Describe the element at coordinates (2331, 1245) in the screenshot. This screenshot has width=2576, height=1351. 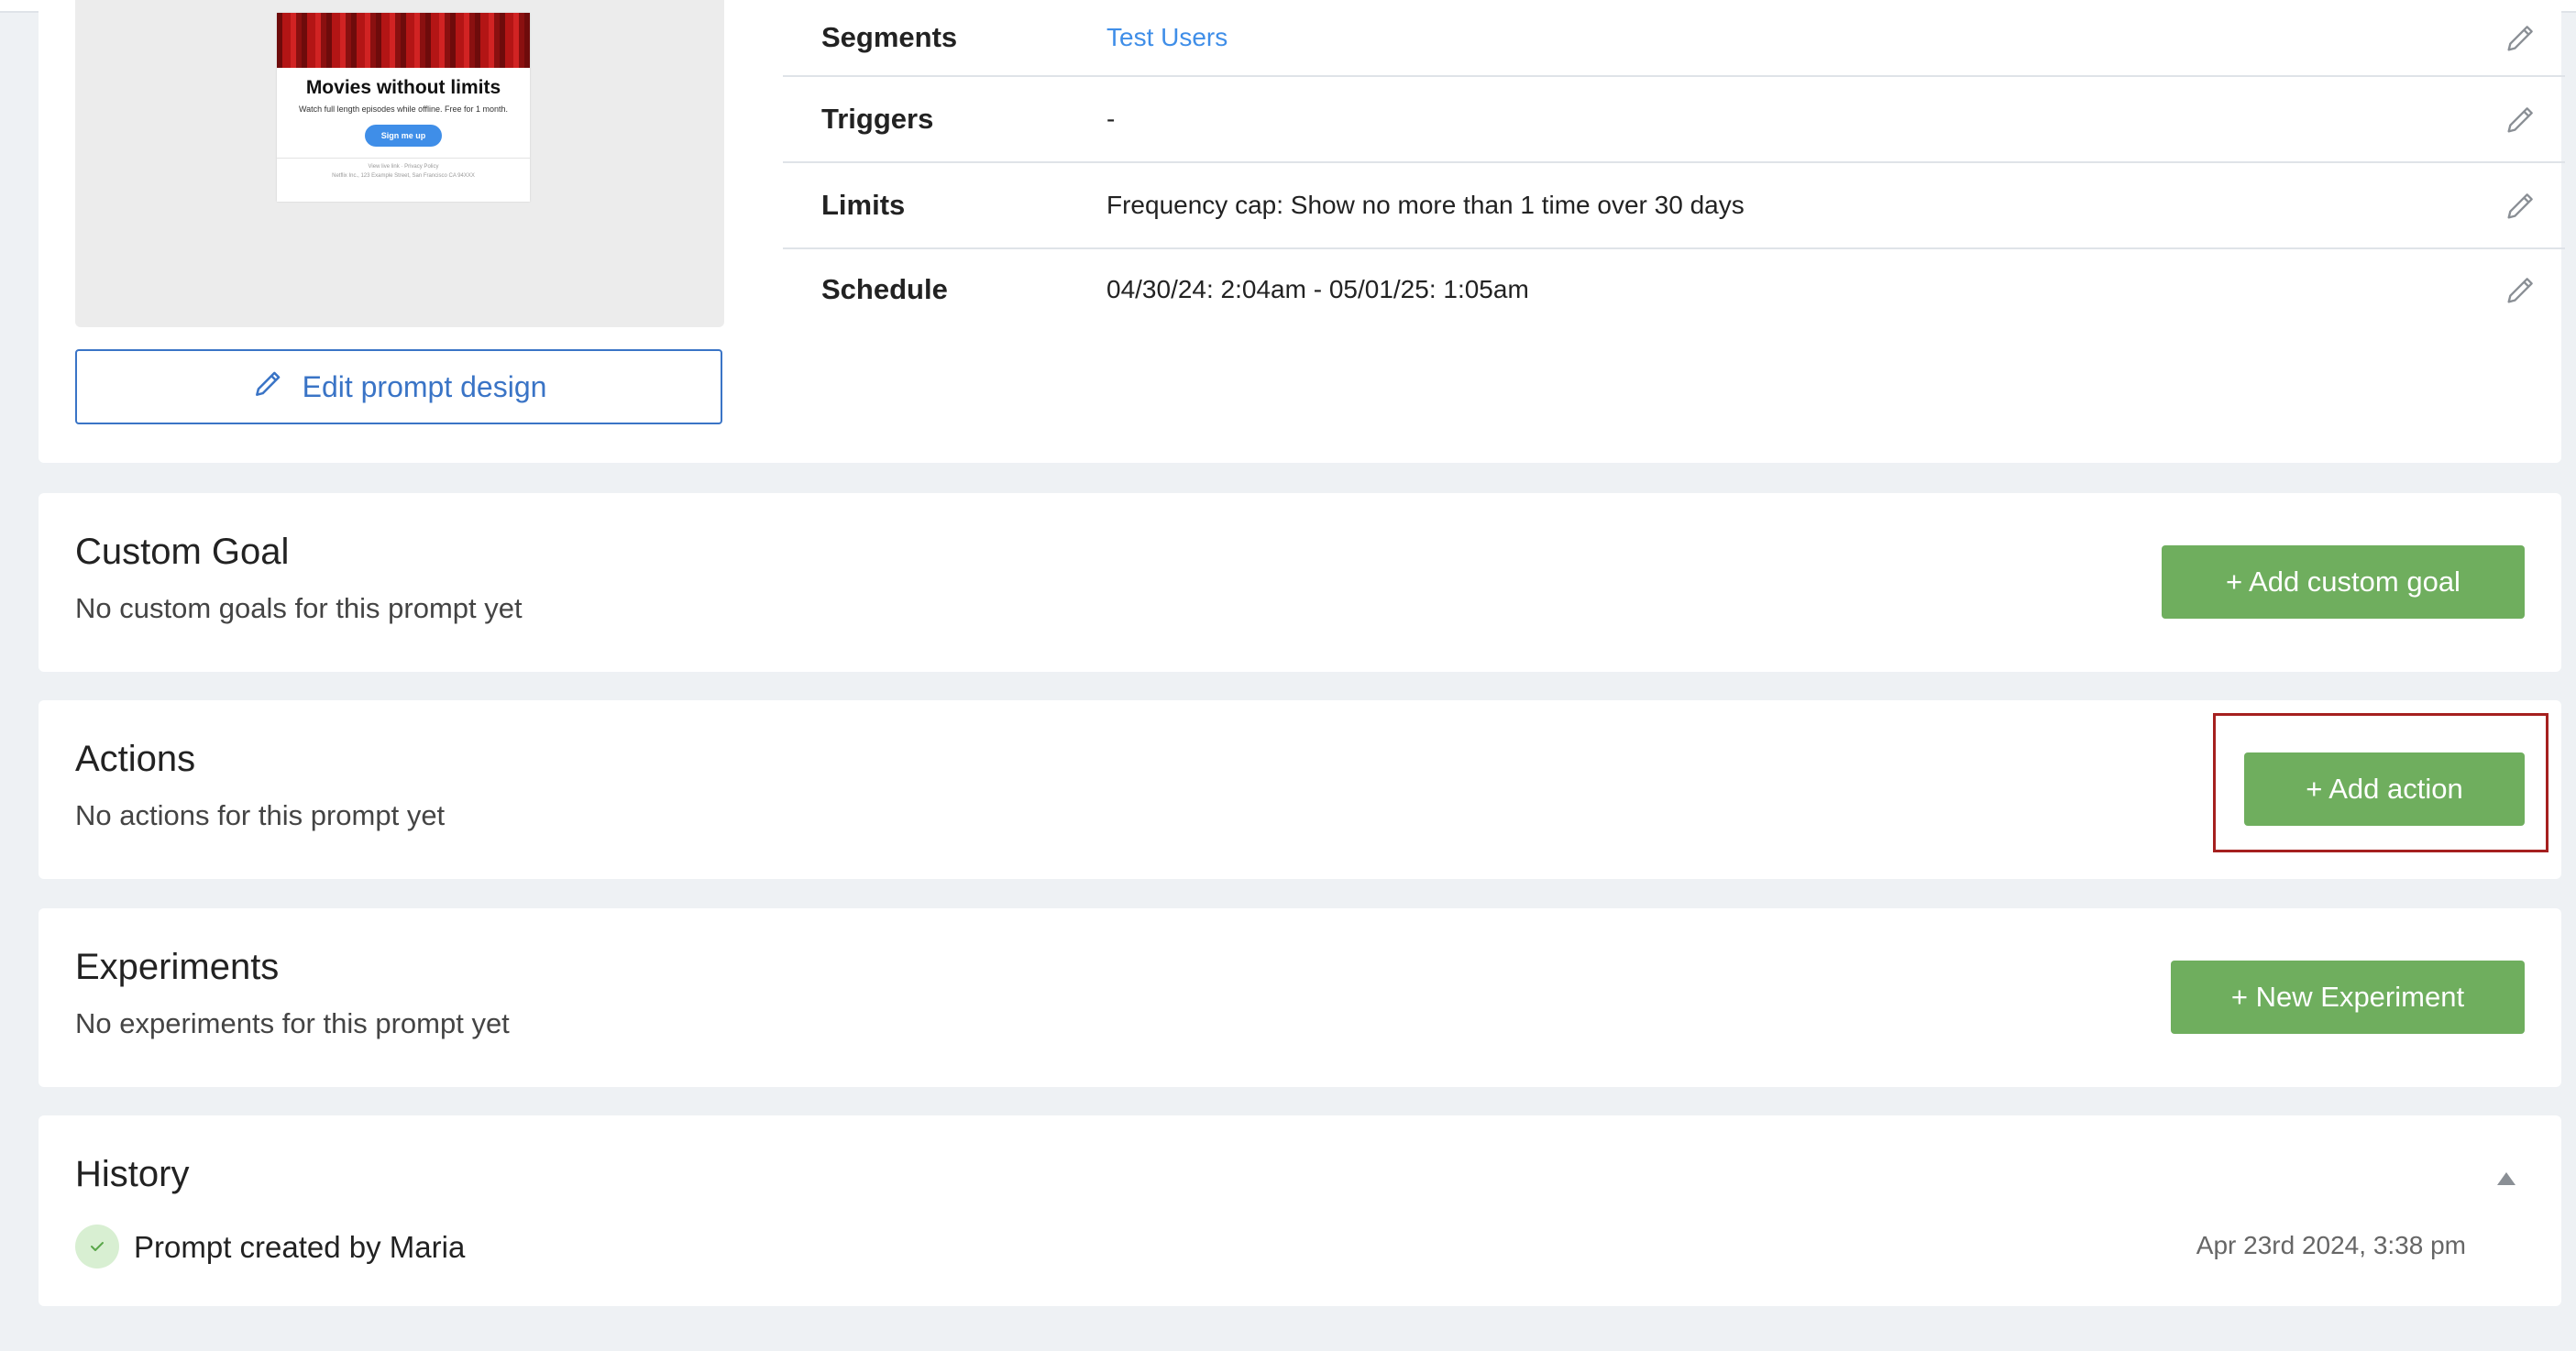
I see `history-entry-time: Apr 23rd 2024, 3:38 pm` at that location.